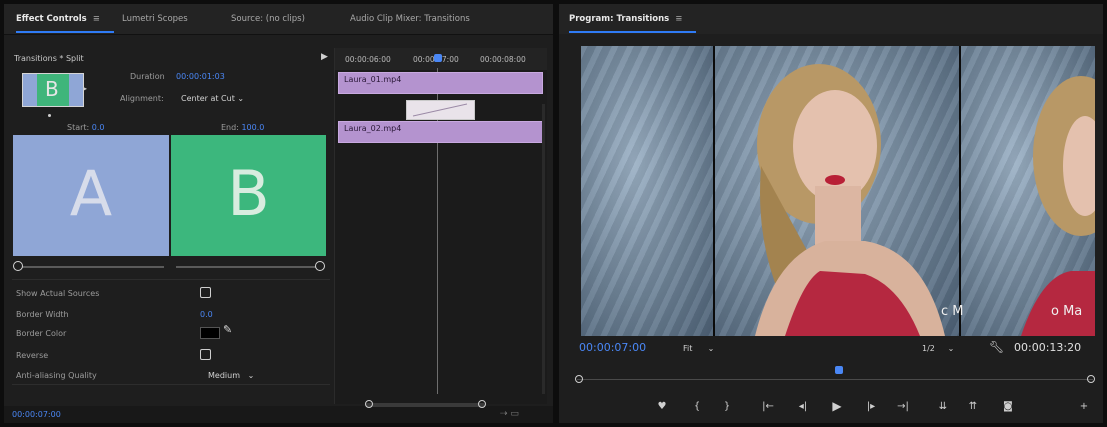 The width and height of the screenshot is (1107, 427). What do you see at coordinates (698, 348) in the screenshot?
I see `zoom-fit-dropdown: Fit ⌄` at bounding box center [698, 348].